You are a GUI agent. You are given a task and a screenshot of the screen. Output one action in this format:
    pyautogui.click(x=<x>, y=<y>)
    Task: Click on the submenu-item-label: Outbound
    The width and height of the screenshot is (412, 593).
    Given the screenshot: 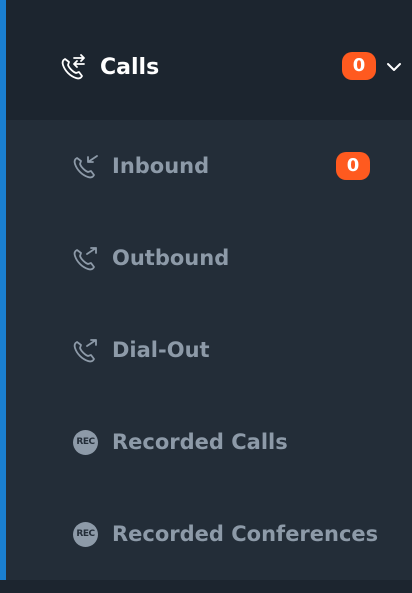 What is the action you would take?
    pyautogui.click(x=171, y=258)
    